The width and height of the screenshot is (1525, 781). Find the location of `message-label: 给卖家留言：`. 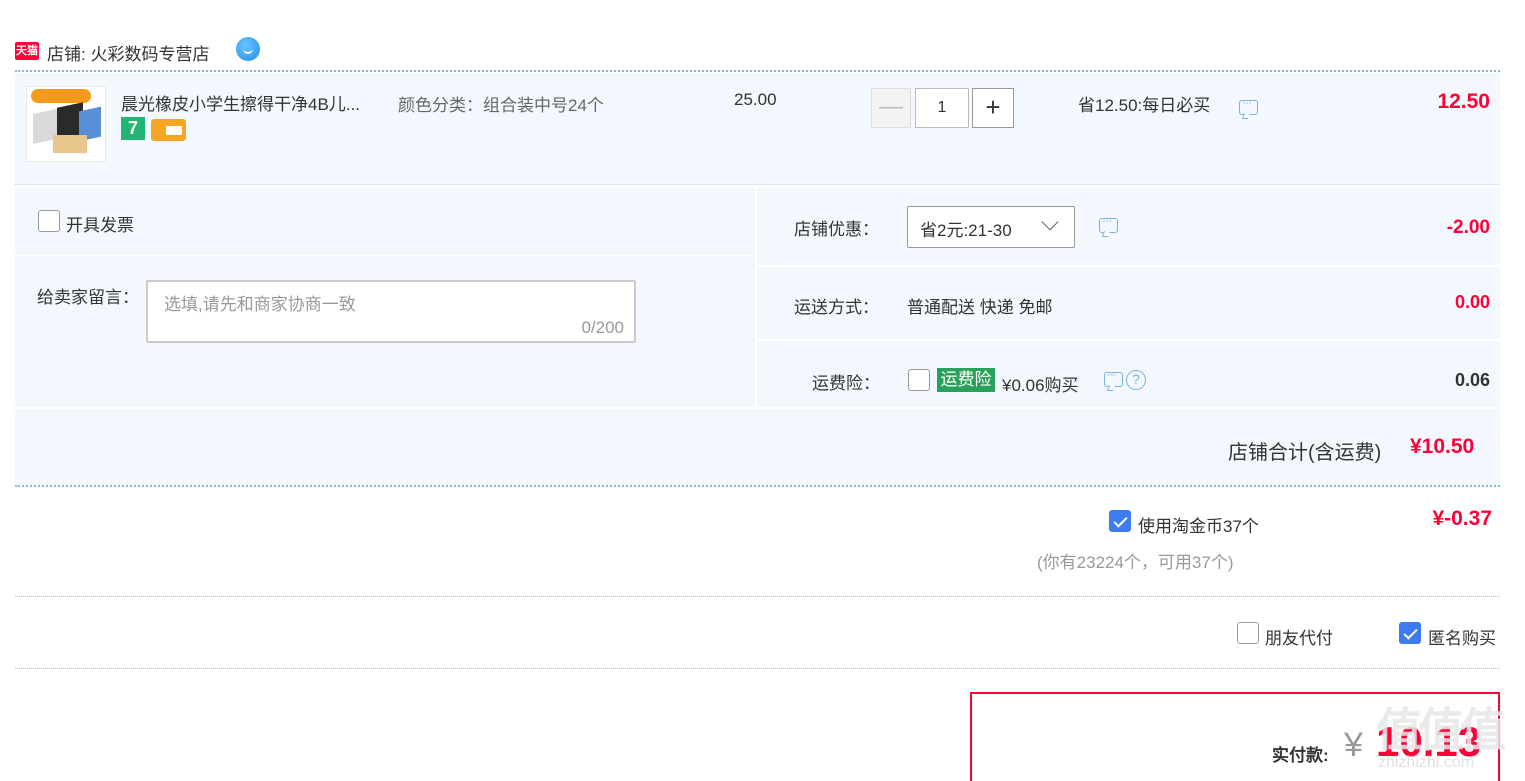

message-label: 给卖家留言： is located at coordinates (88, 297).